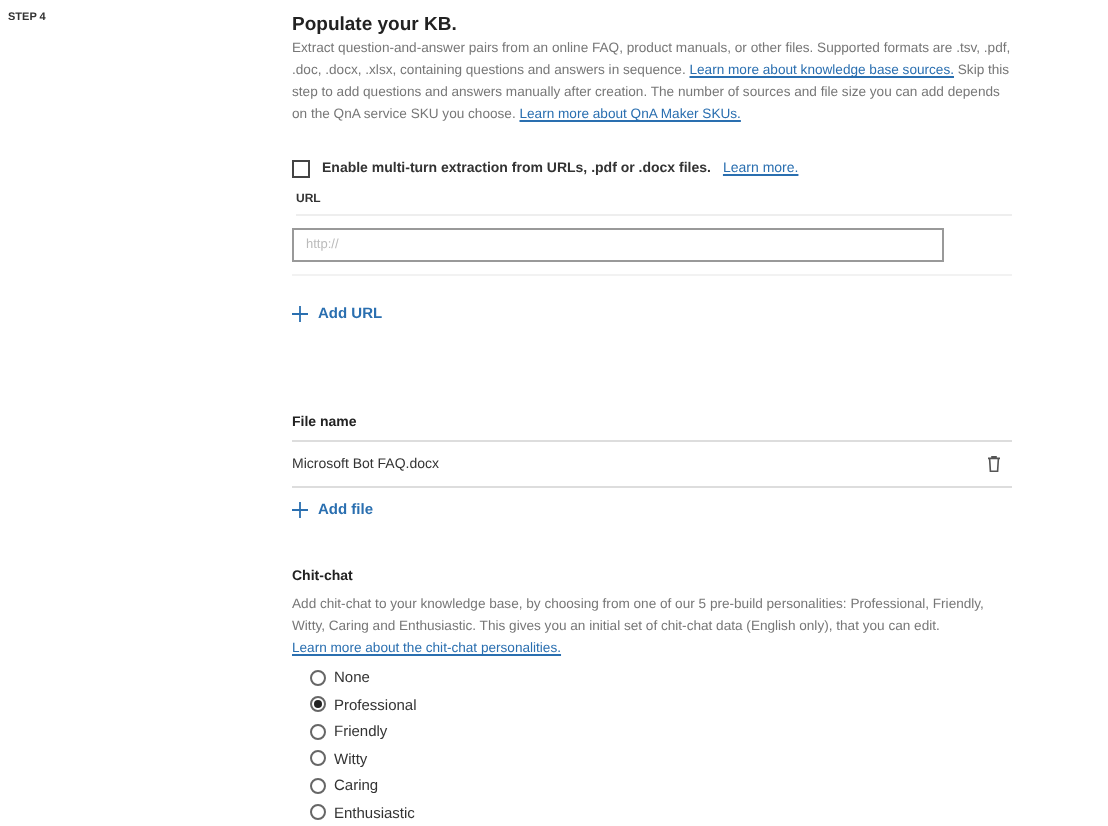  What do you see at coordinates (301, 169) in the screenshot?
I see `checkbox` at bounding box center [301, 169].